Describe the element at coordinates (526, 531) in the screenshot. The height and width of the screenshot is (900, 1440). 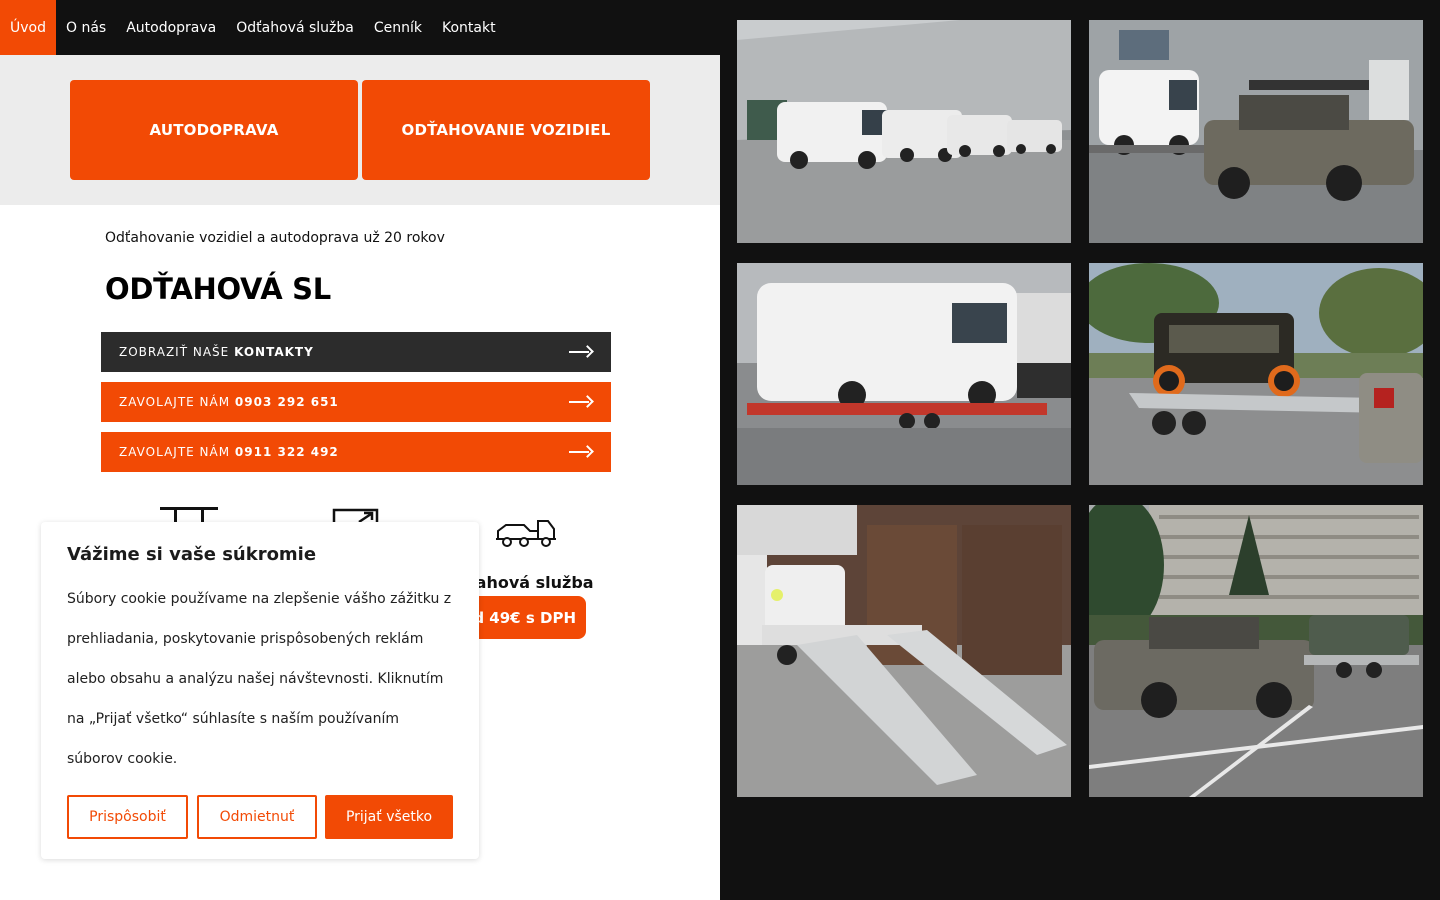
I see `tow-truck-icon` at that location.